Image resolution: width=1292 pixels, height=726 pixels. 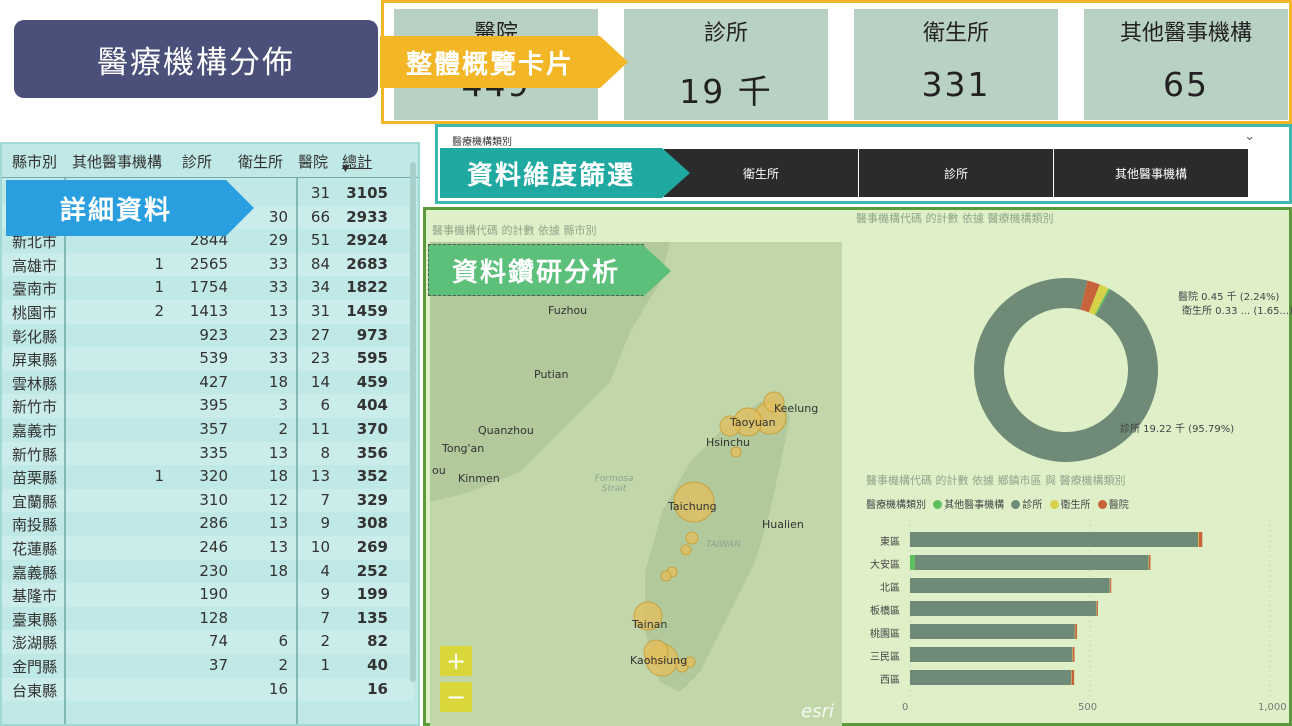 I want to click on donut-title: 醫事機構代碼 的計數 依據 醫療機構類別, so click(x=955, y=218).